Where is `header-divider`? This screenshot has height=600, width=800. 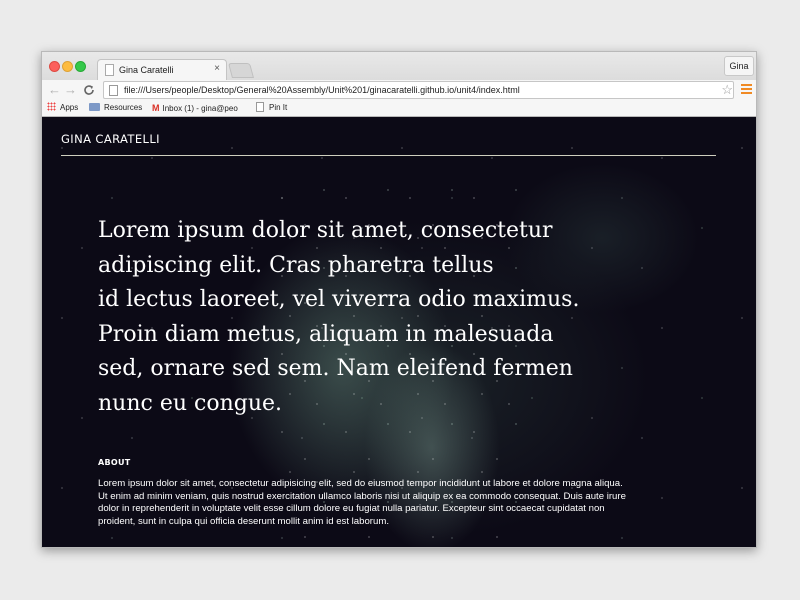
header-divider is located at coordinates (388, 155).